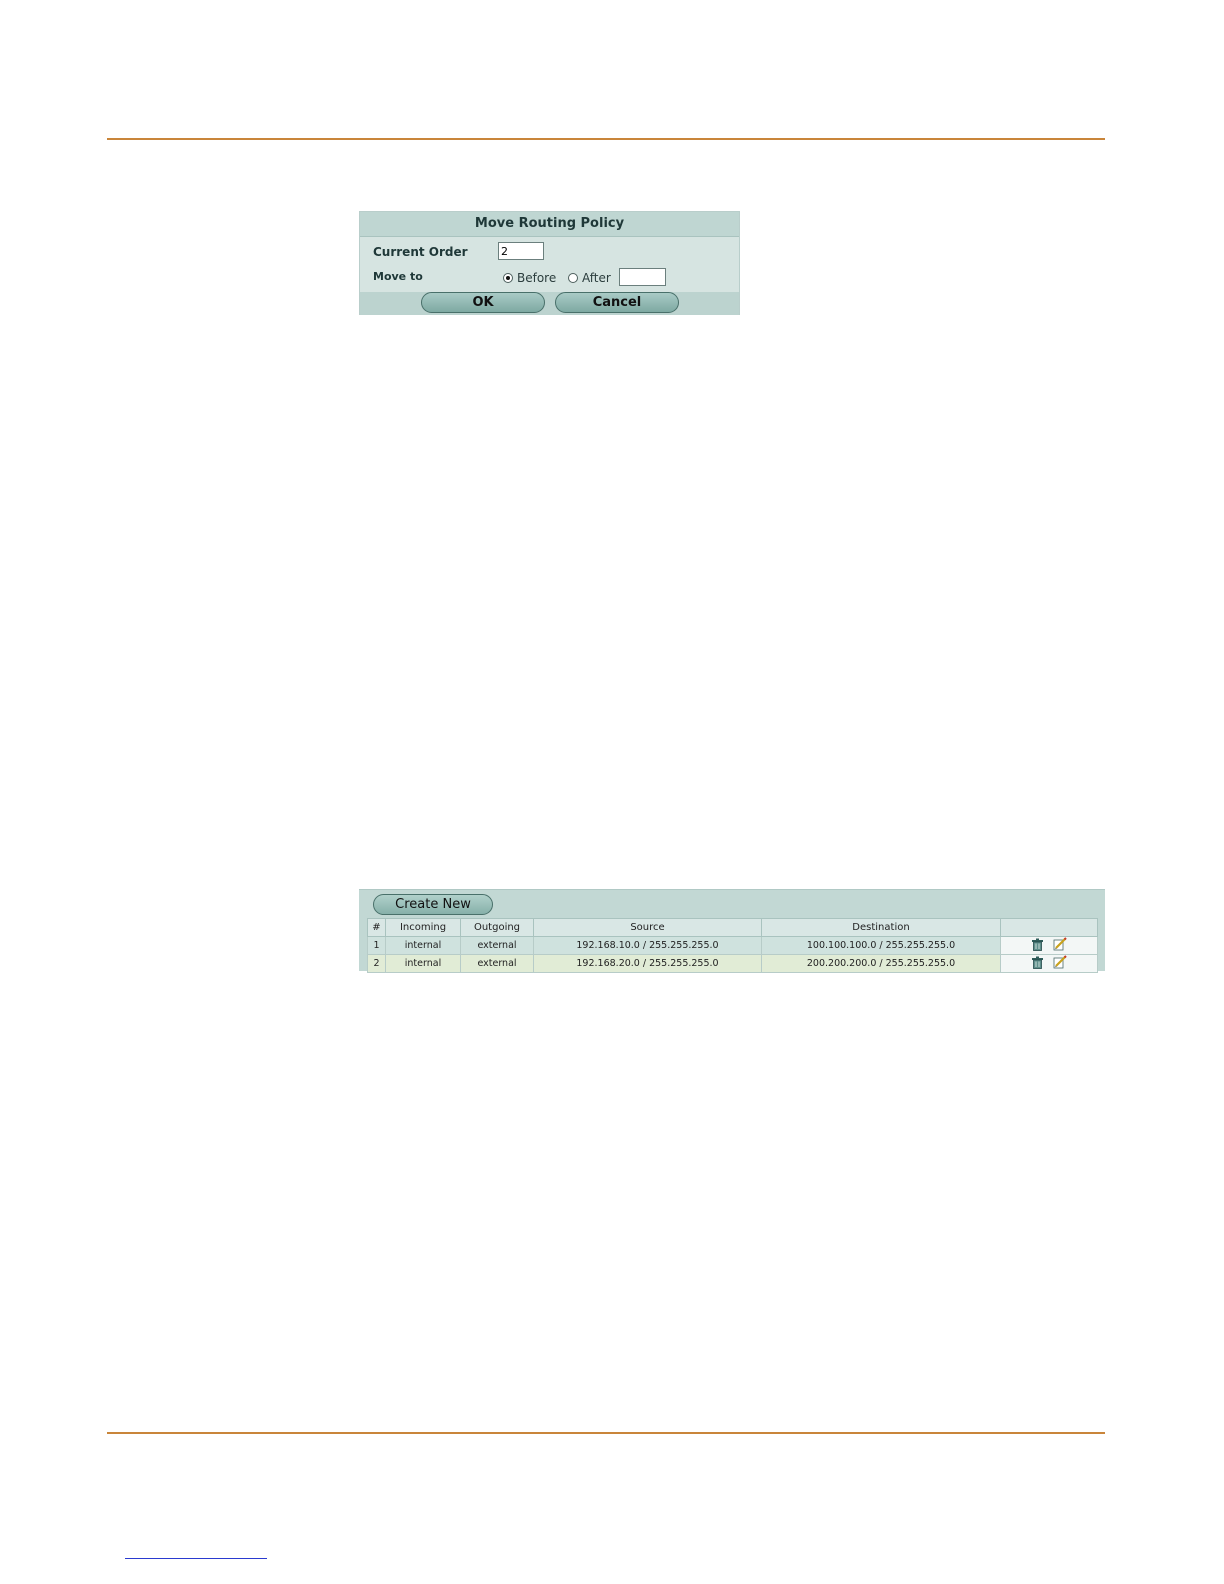  I want to click on dialog-title: Move Routing Policy, so click(549, 224).